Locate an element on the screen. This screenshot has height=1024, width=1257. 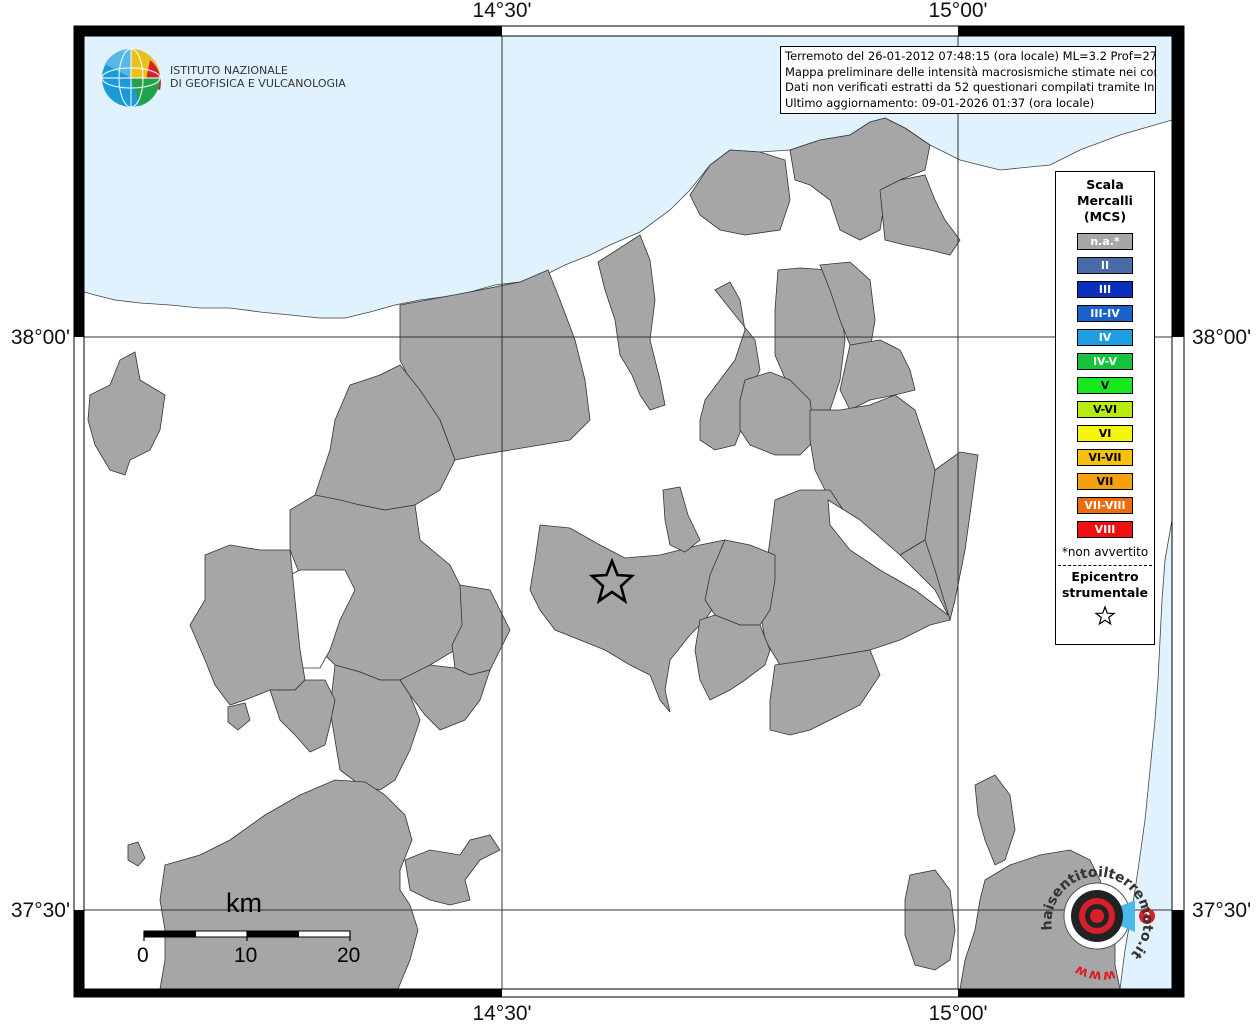
lon-label-top-1: 14°30' is located at coordinates (501, 11).